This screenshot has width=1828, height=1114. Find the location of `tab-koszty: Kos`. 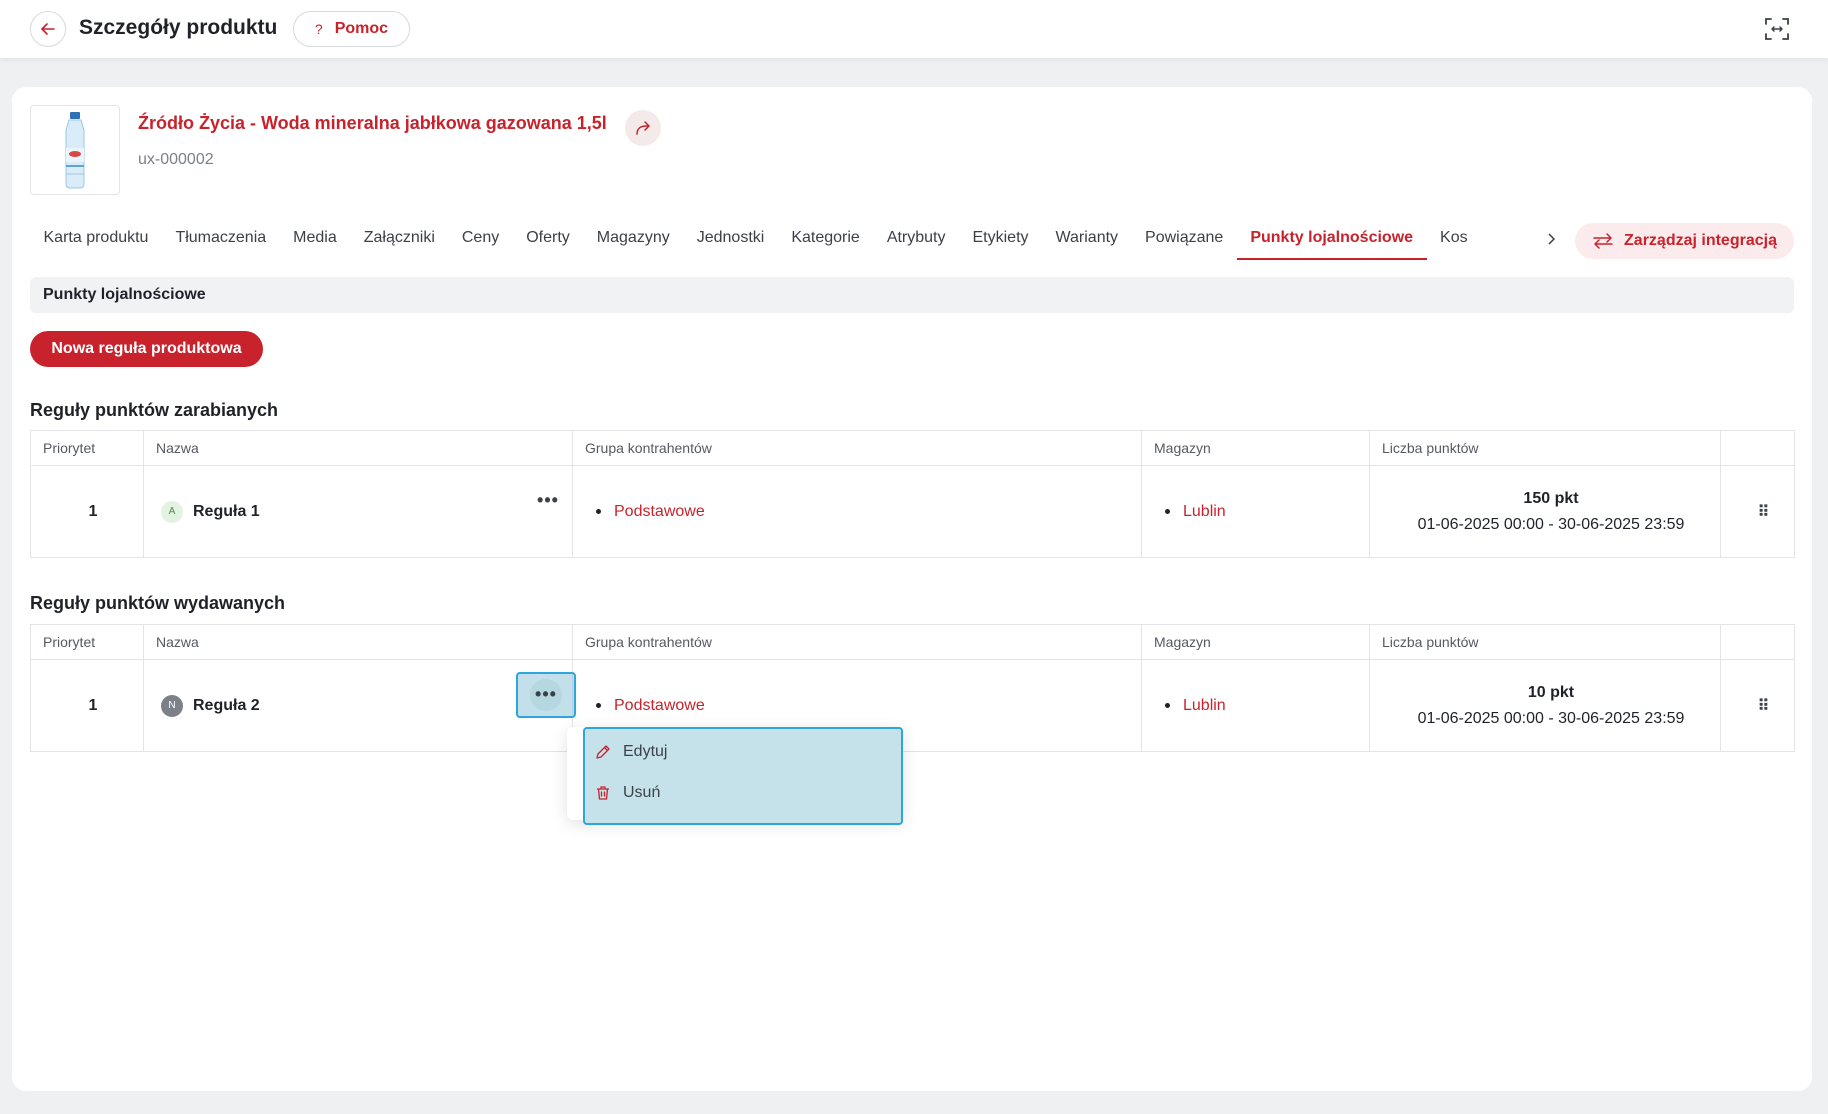

tab-koszty: Kos is located at coordinates (1447, 243).